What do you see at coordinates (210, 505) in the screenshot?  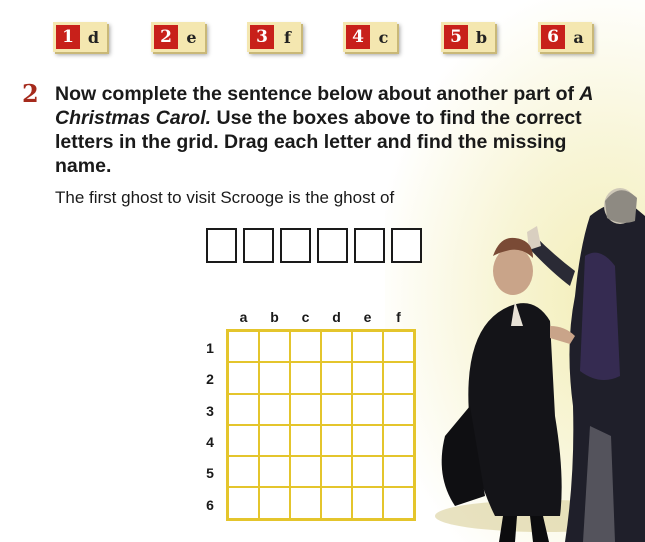 I see `grid-row-header: 6` at bounding box center [210, 505].